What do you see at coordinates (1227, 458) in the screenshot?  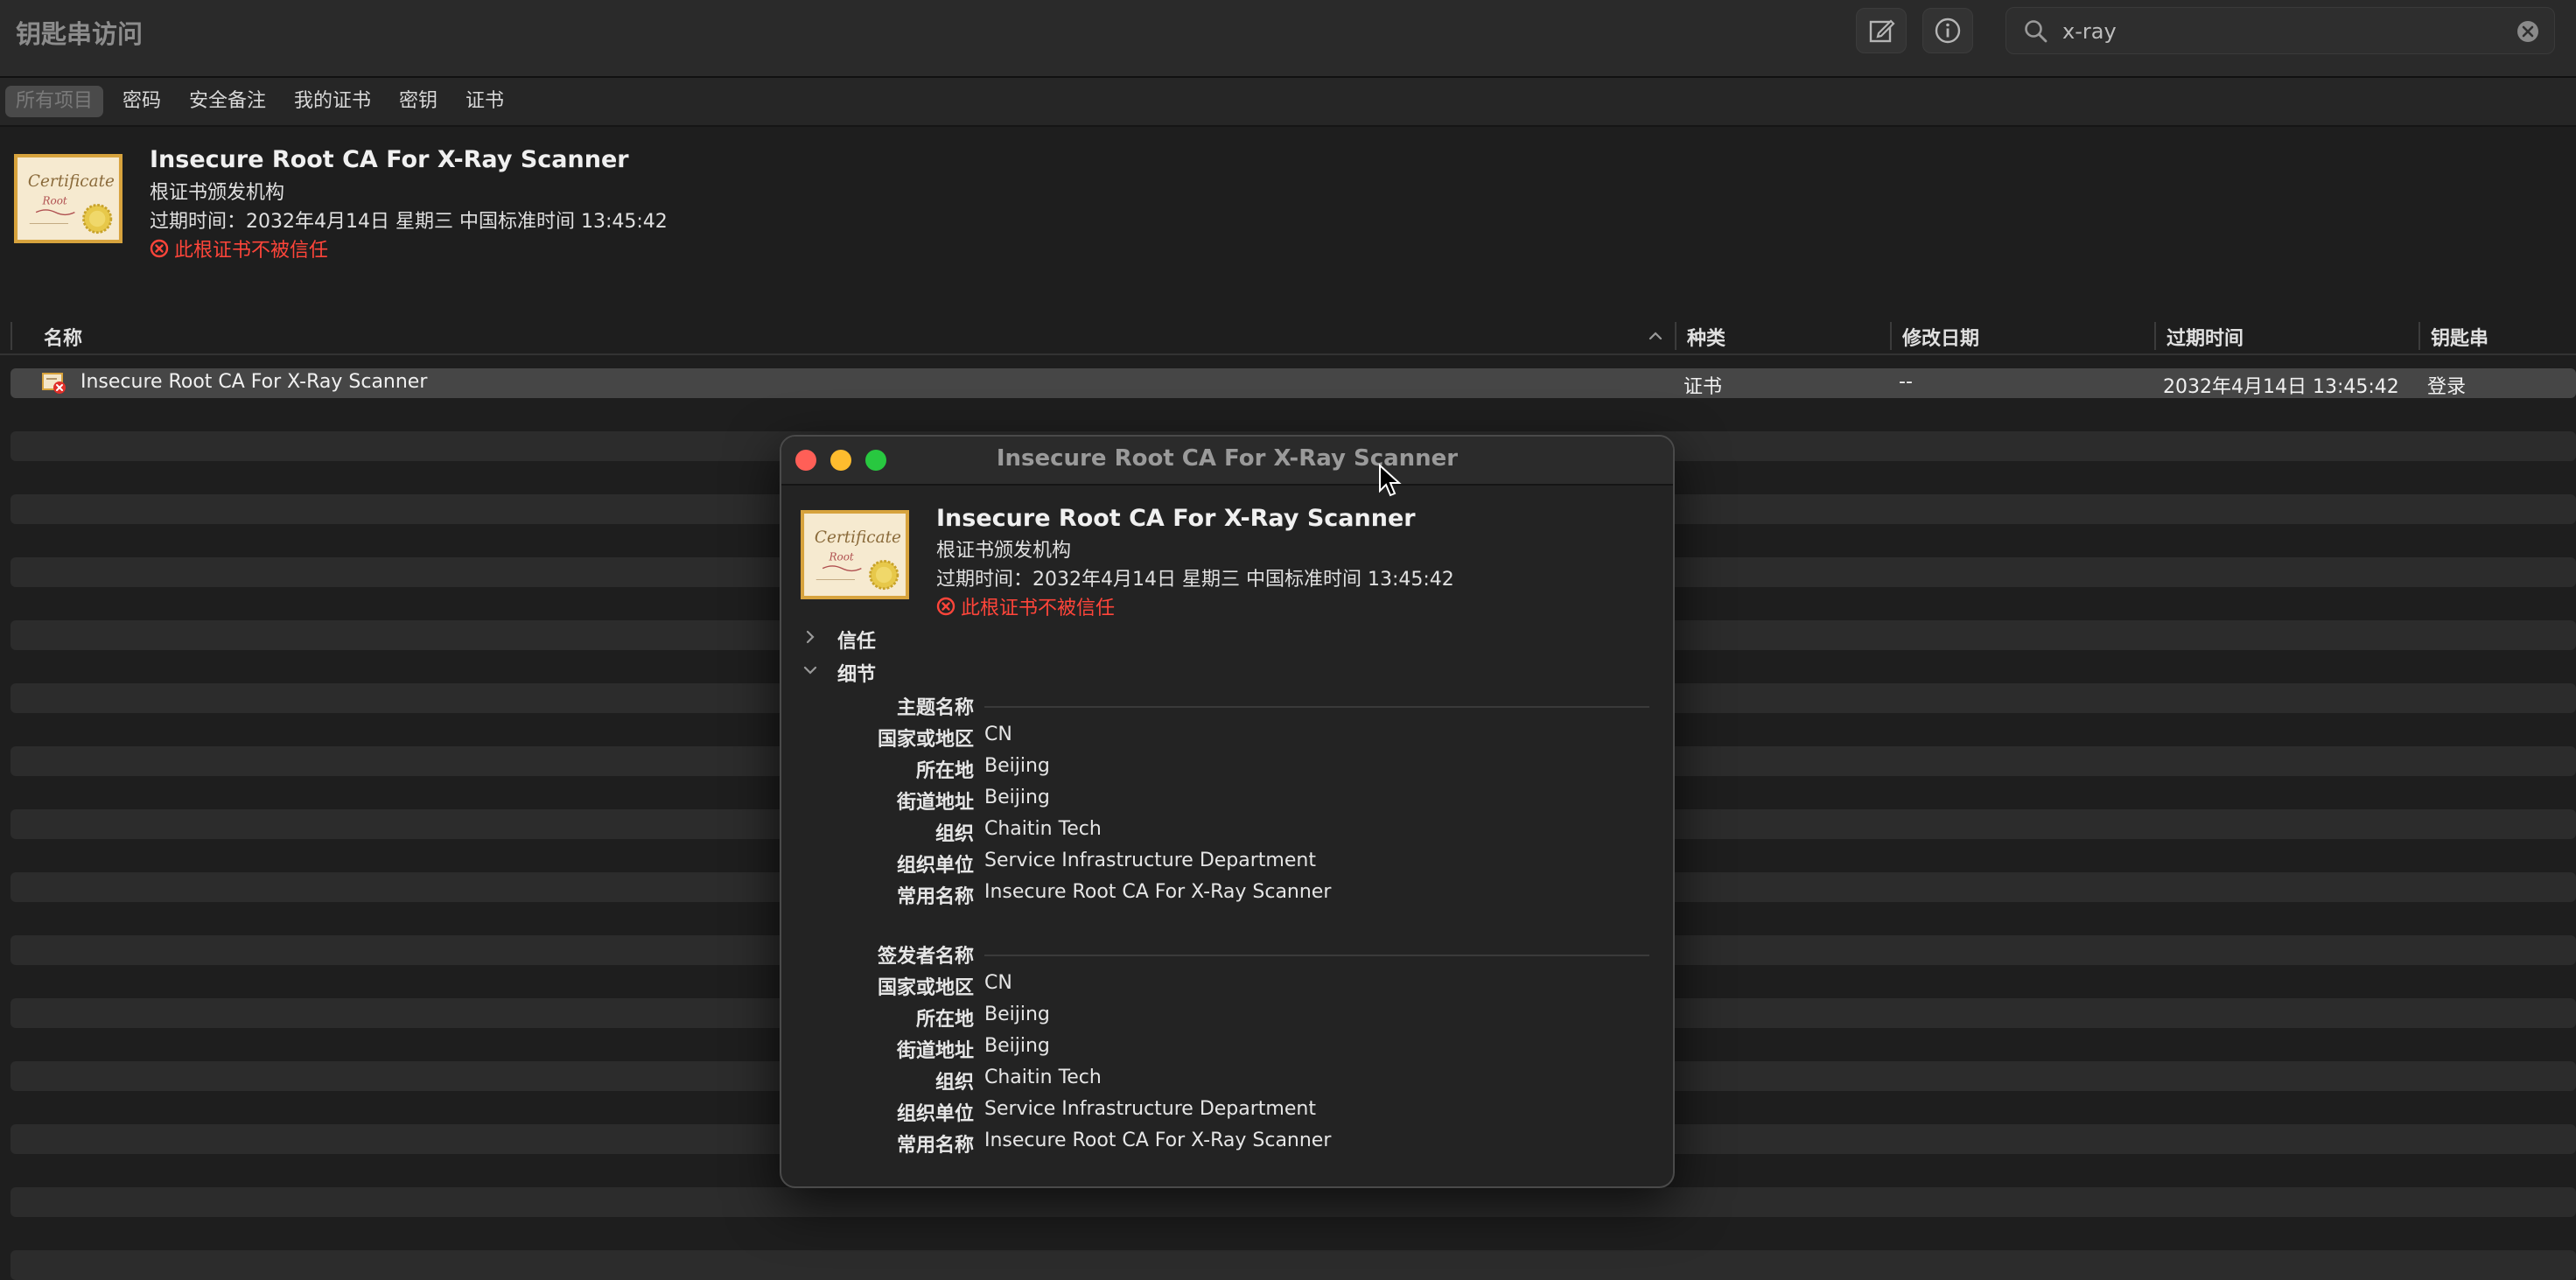 I see `dialog-title: Insecure Root CA For X-Ray Scanner` at bounding box center [1227, 458].